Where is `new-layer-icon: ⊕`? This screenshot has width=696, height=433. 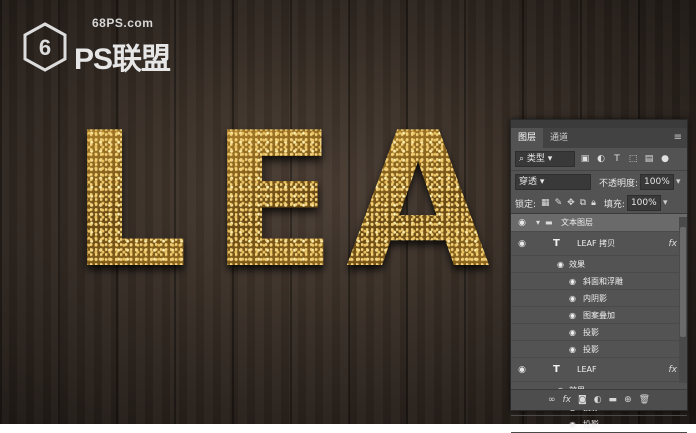
new-layer-icon: ⊕ is located at coordinates (628, 400).